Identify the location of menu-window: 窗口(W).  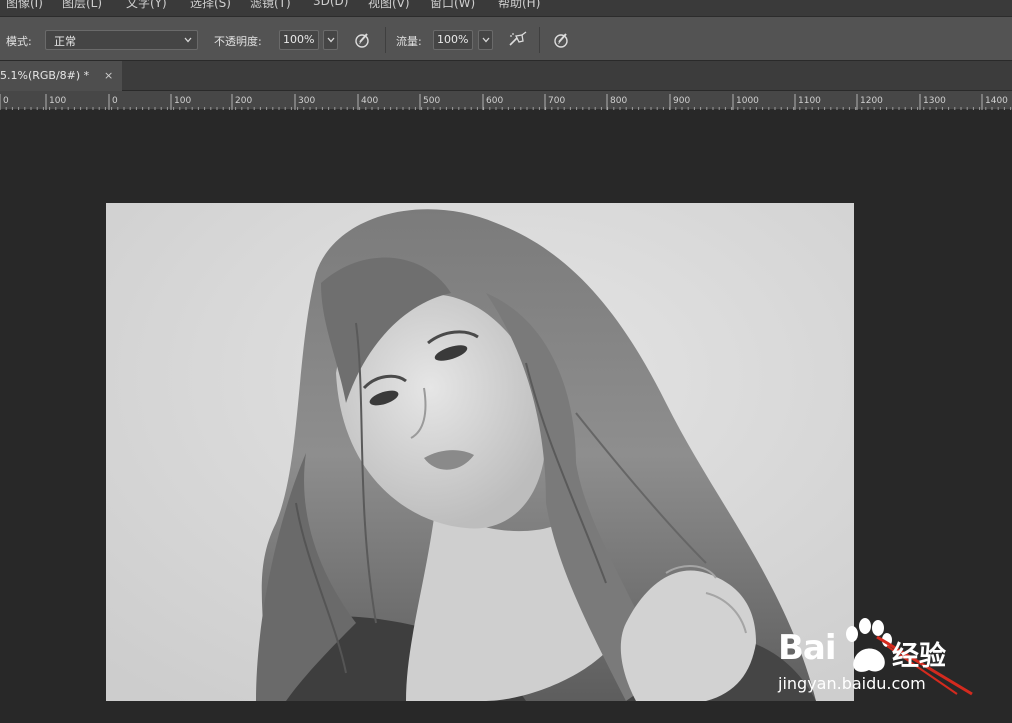
(452, 5).